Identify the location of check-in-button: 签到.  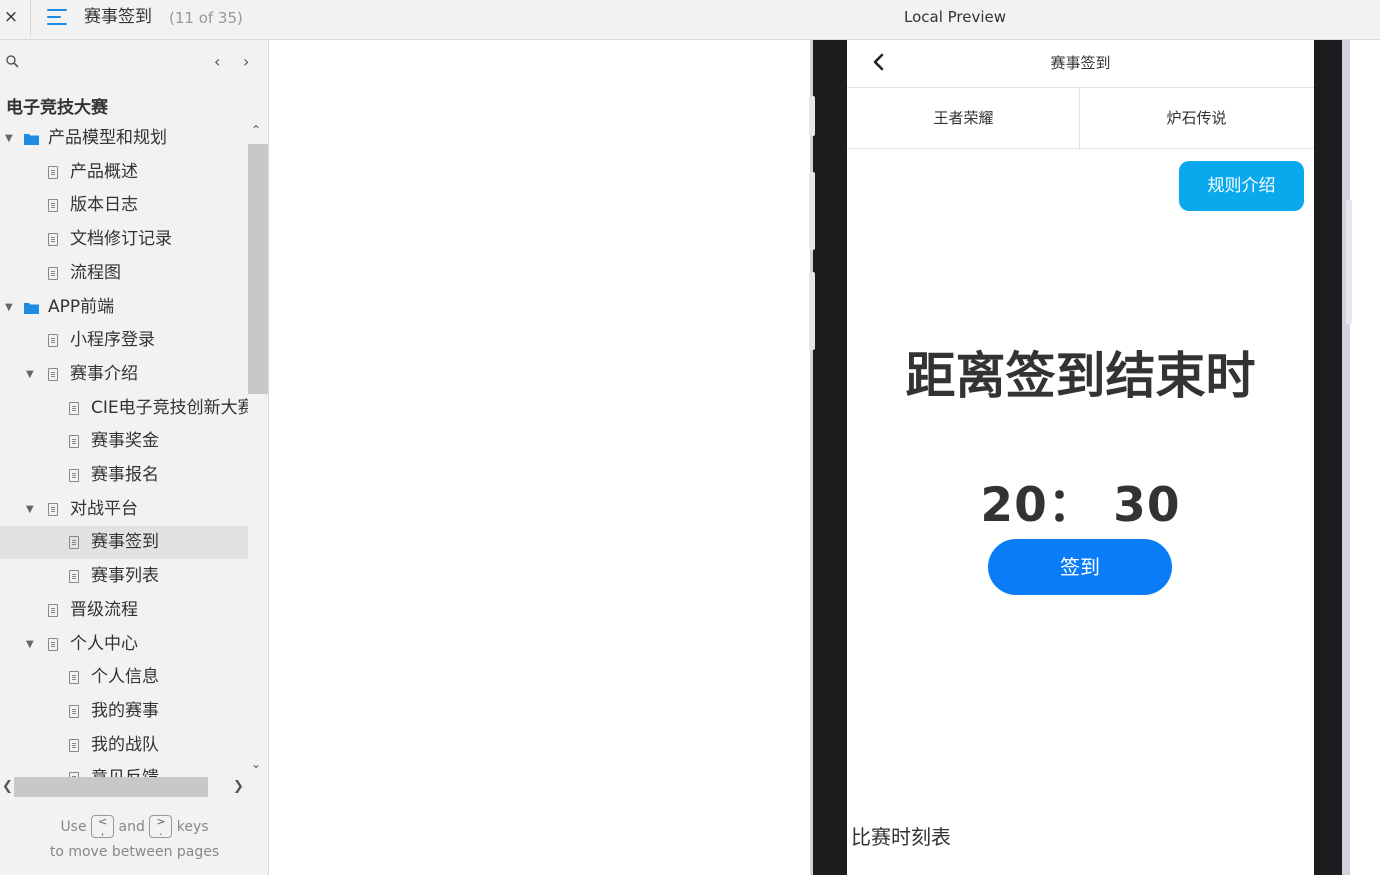
(1080, 567).